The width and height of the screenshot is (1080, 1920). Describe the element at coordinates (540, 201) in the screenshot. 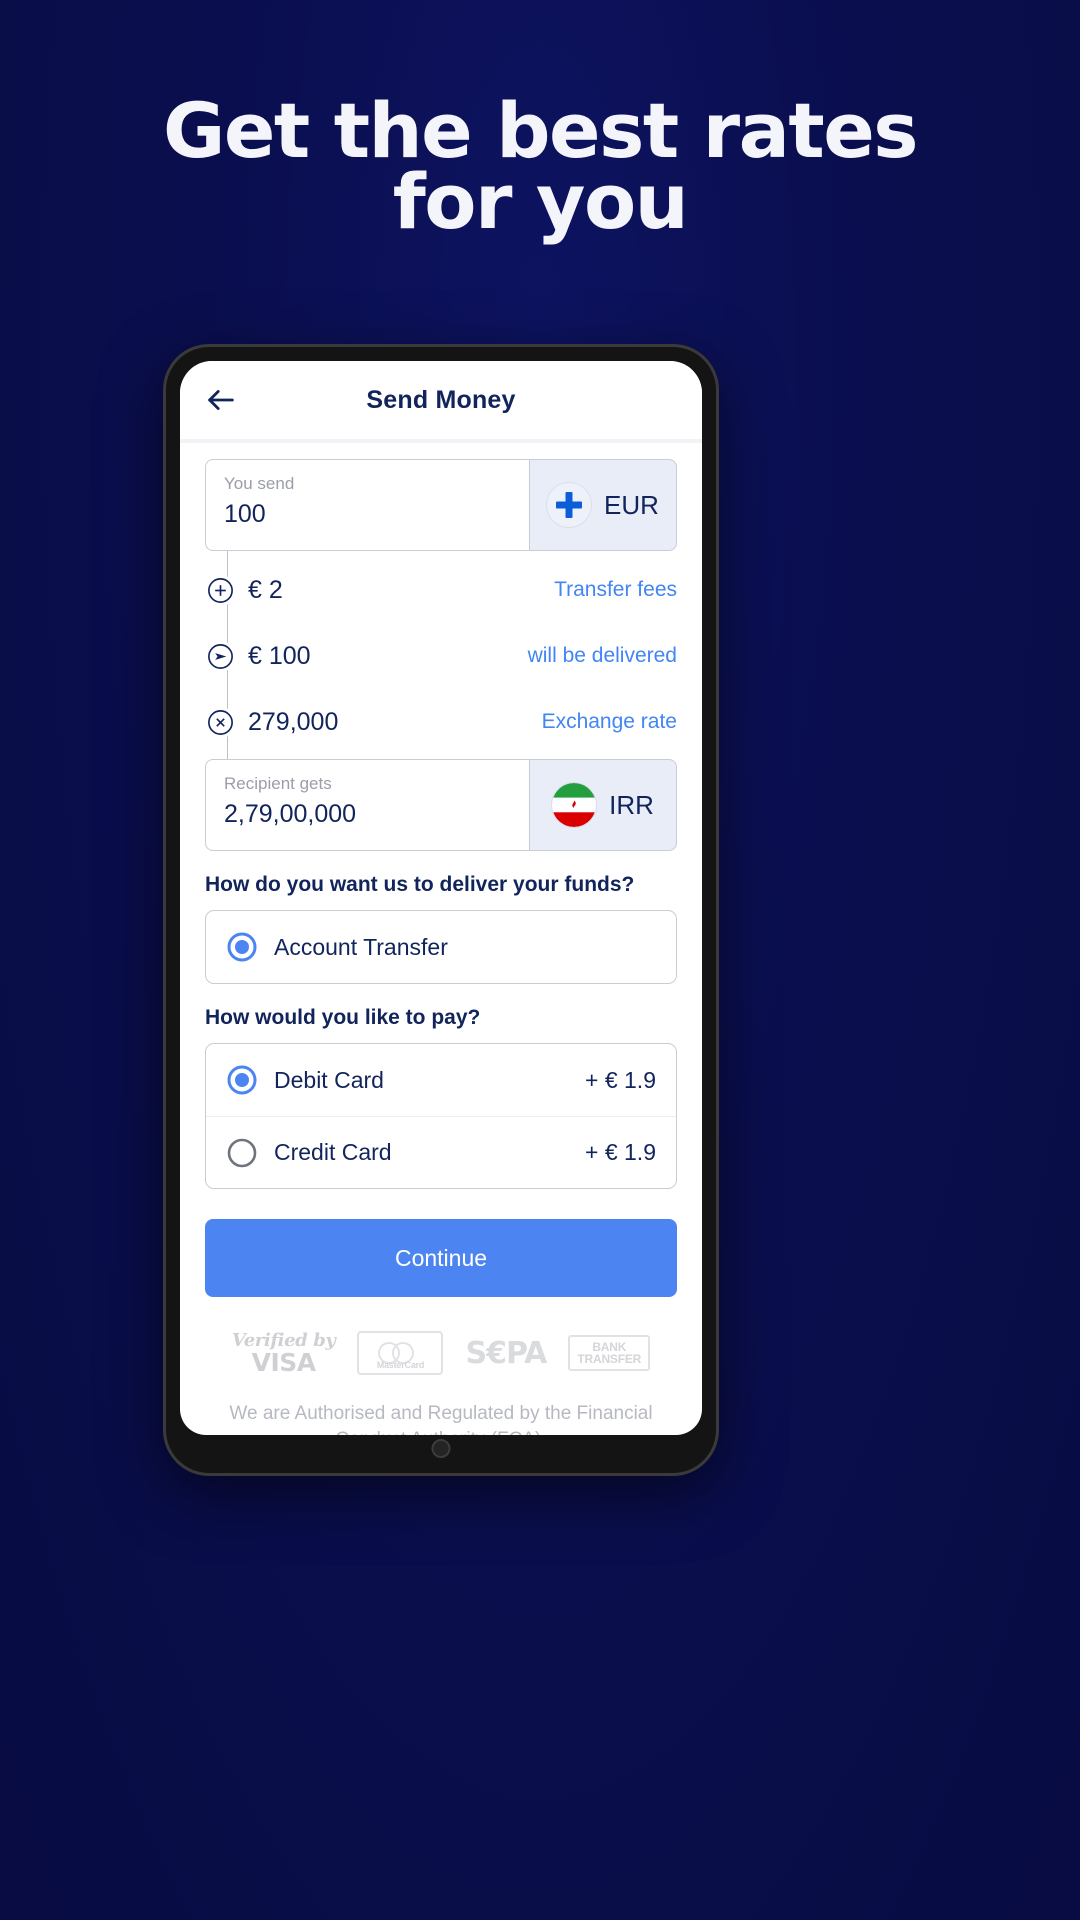

I see `hero-headline-line2: for you` at that location.